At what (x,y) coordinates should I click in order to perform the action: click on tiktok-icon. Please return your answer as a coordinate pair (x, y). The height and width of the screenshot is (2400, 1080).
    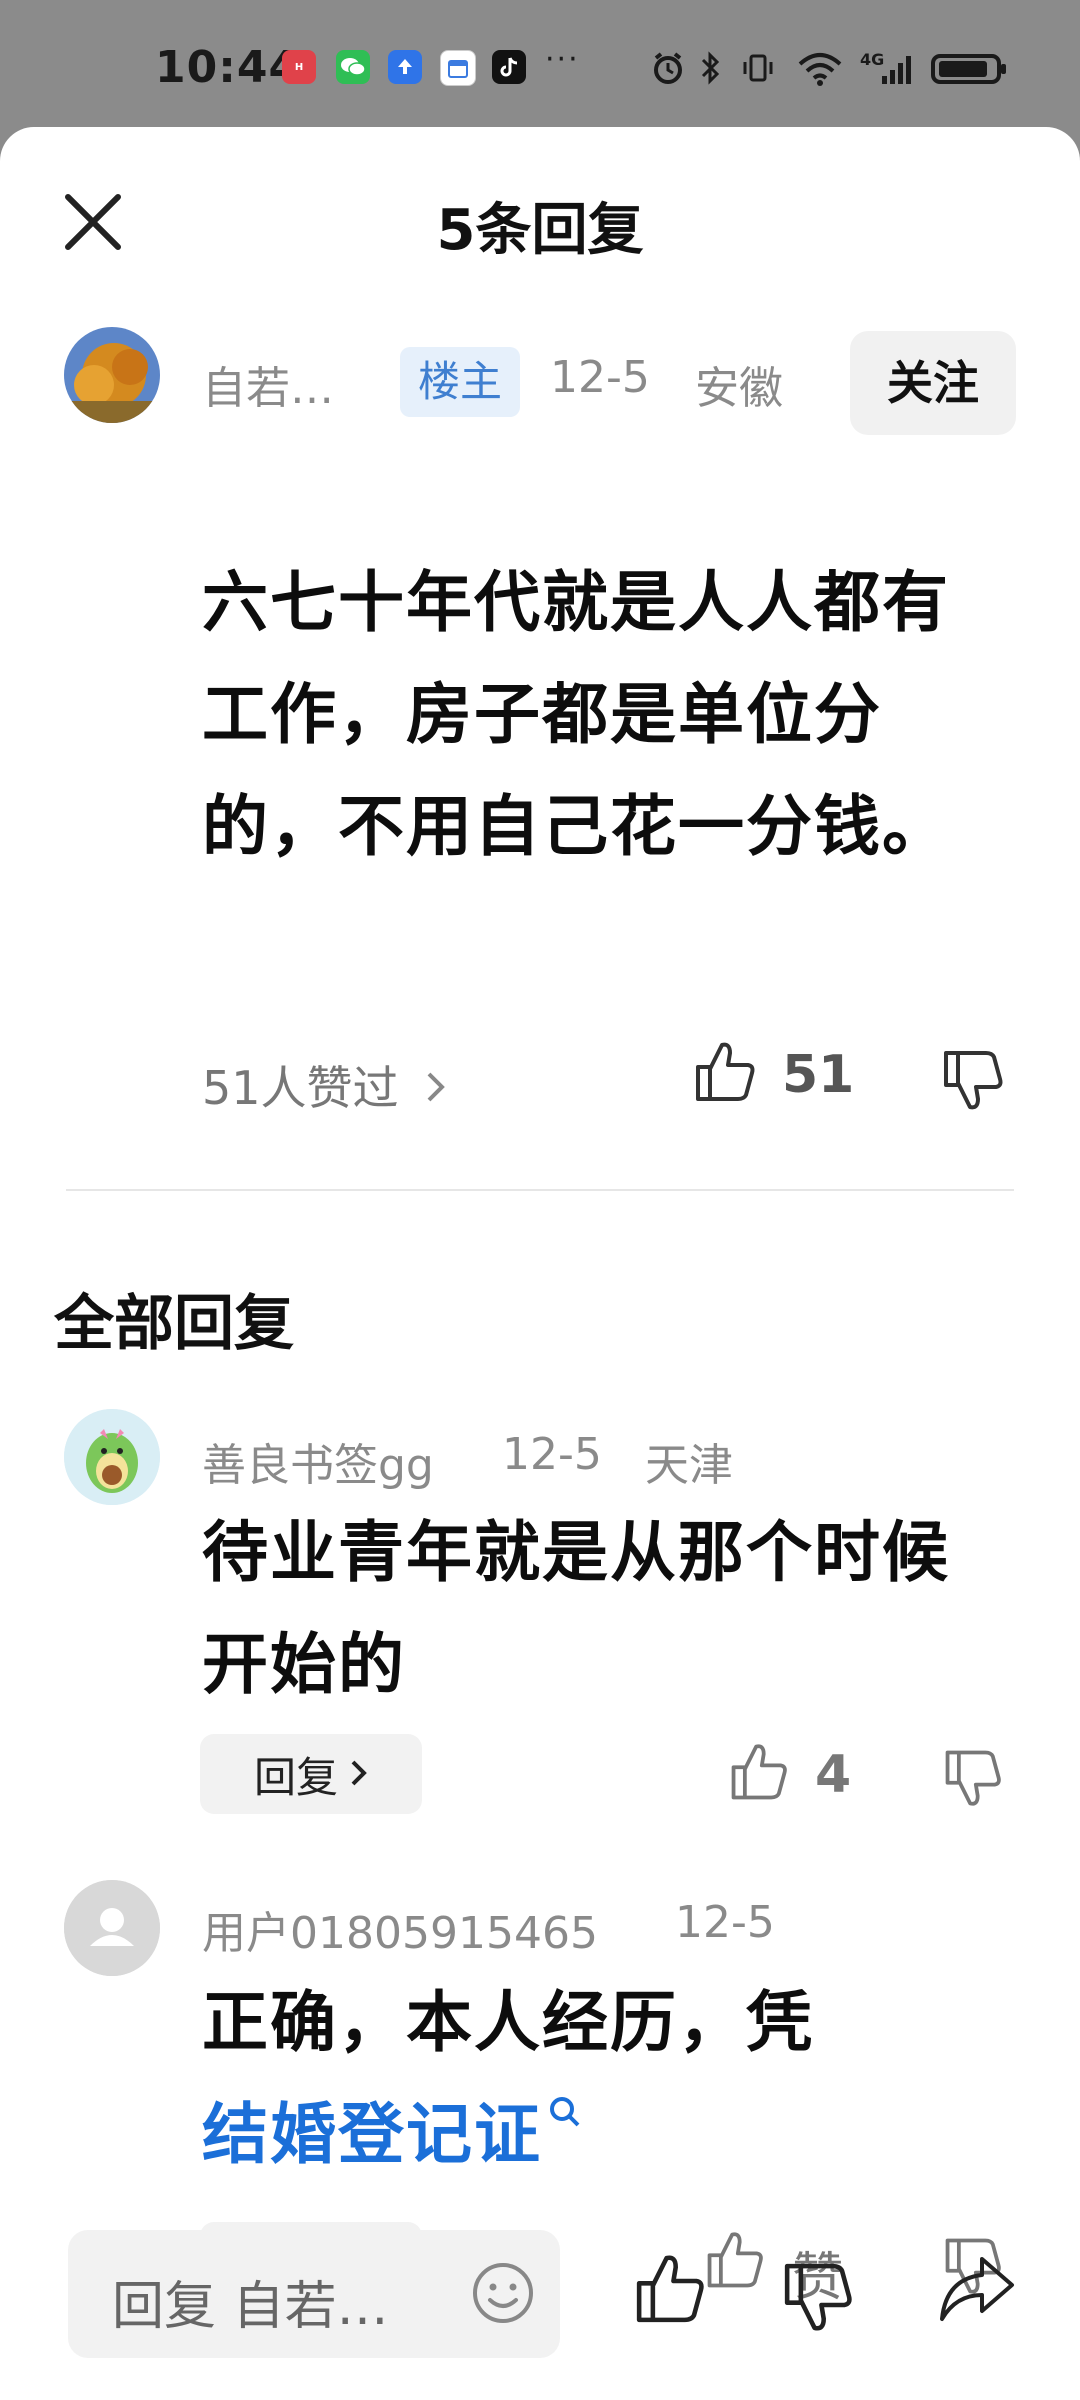
    Looking at the image, I should click on (509, 67).